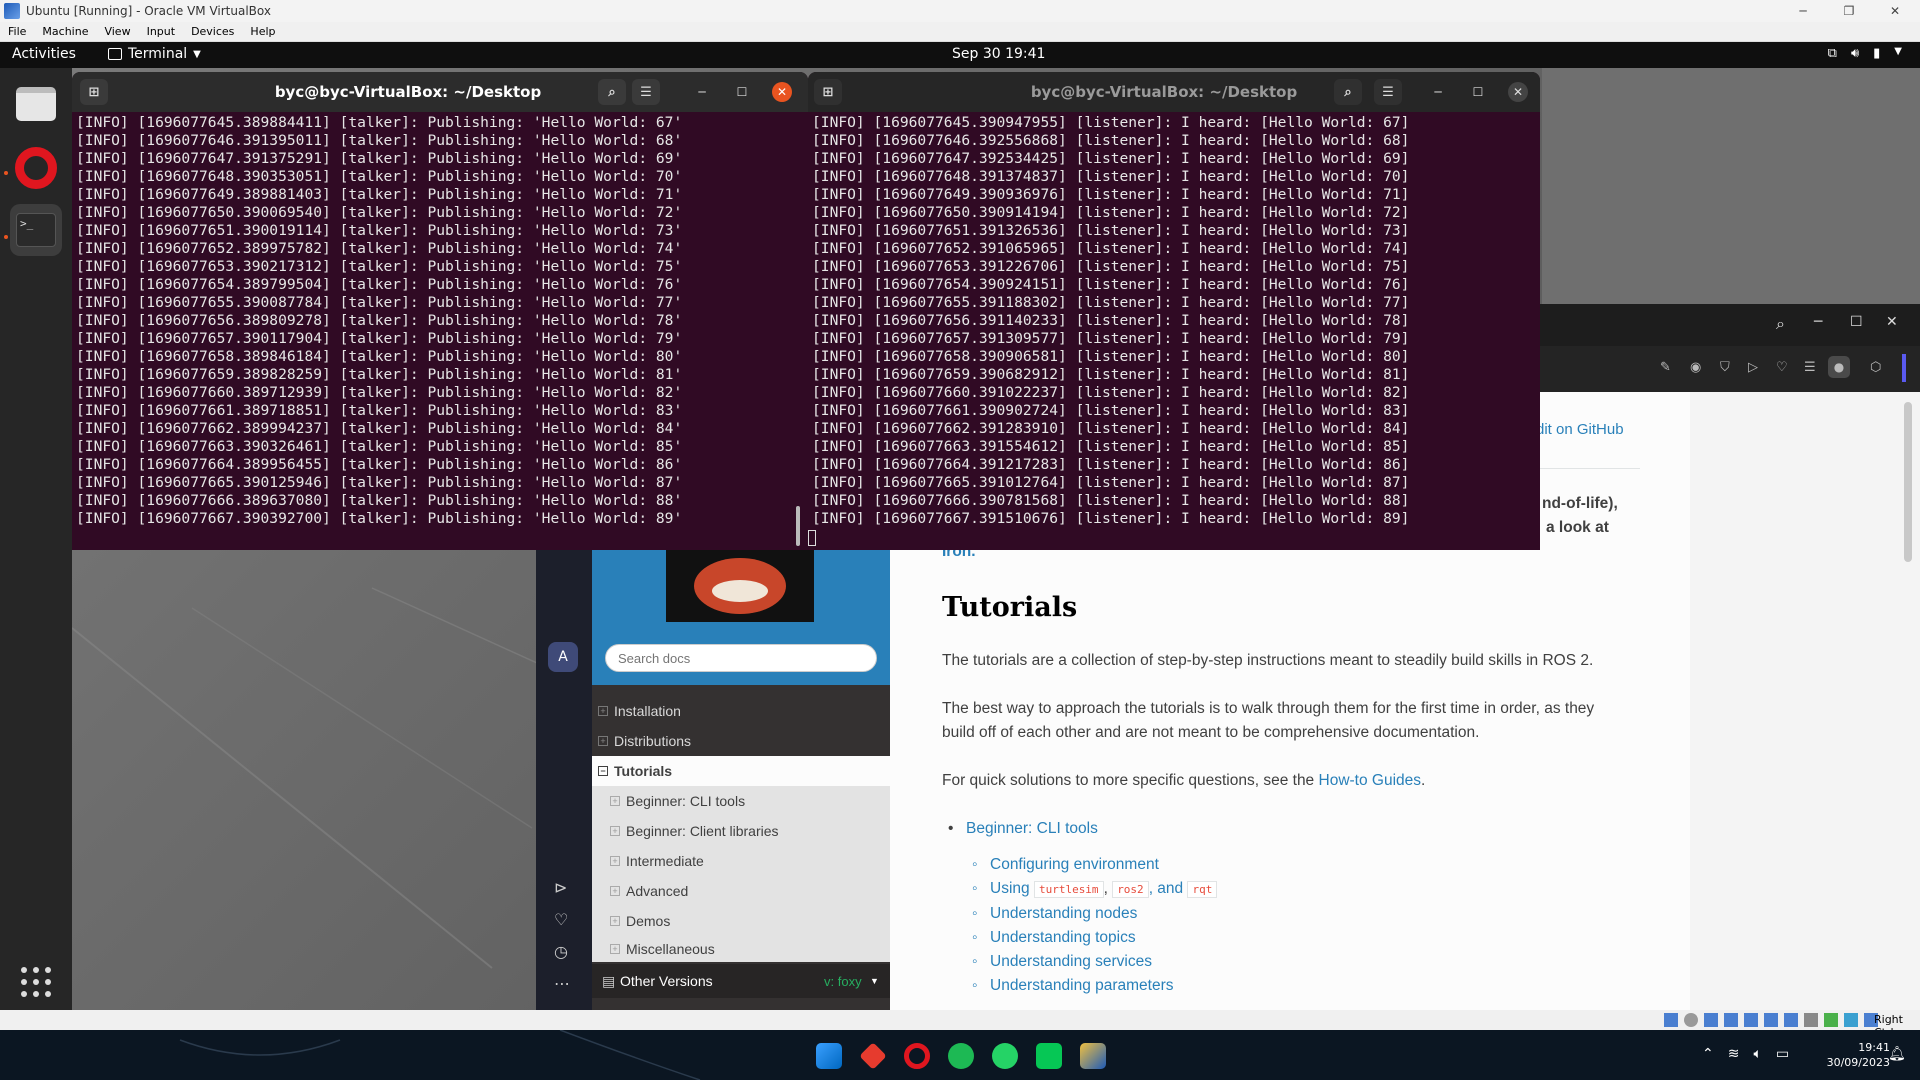  Describe the element at coordinates (1751, 1020) in the screenshot. I see `usb-icon` at that location.